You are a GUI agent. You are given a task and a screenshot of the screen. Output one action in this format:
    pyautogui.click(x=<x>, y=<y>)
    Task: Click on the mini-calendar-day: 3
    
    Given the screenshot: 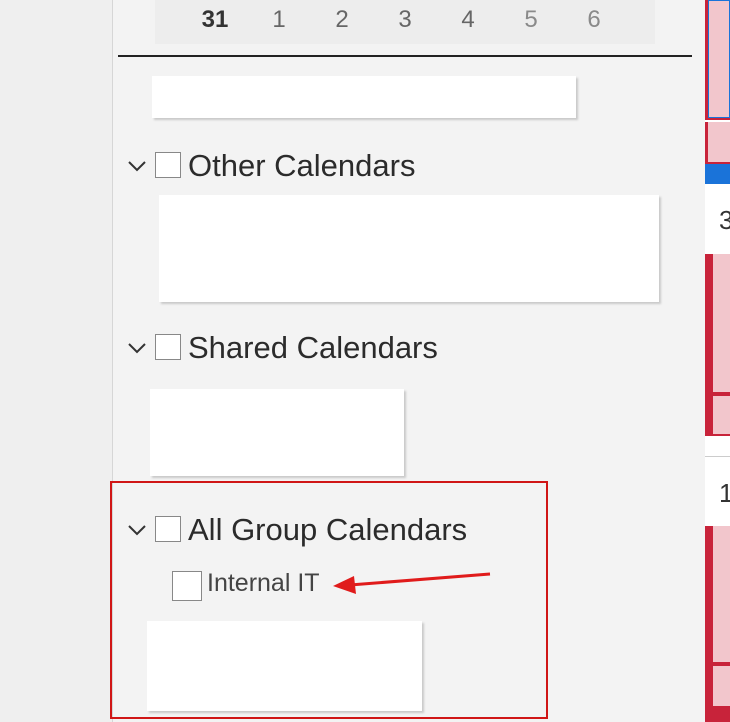 What is the action you would take?
    pyautogui.click(x=405, y=20)
    